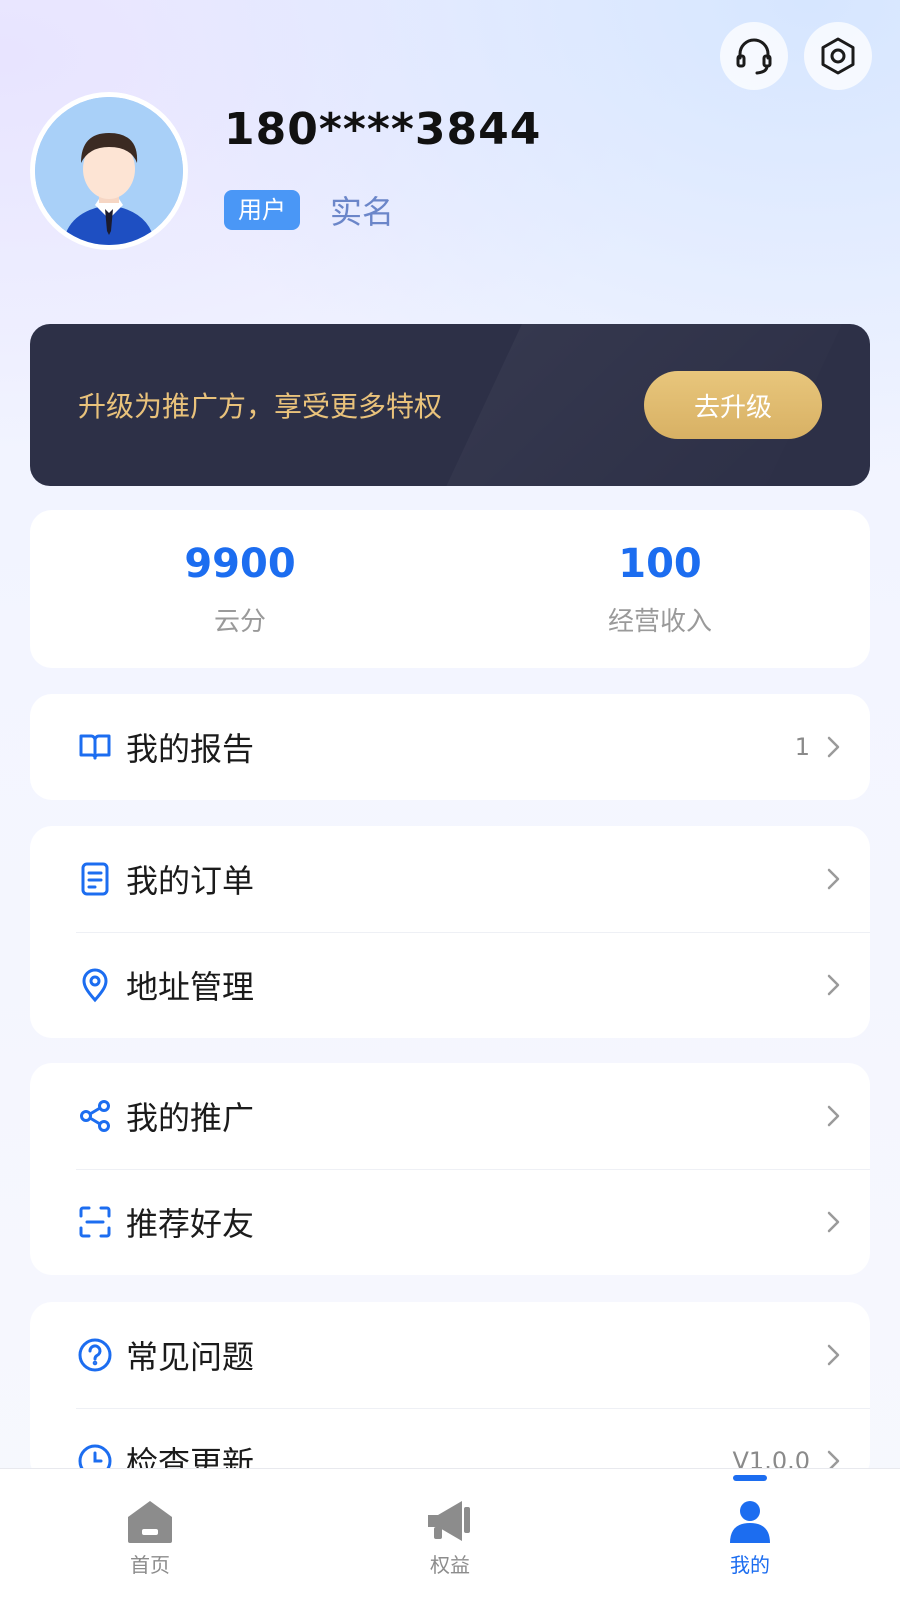  What do you see at coordinates (450, 405) in the screenshot?
I see `upgrade-banner: 升级为推广方，享受更多特权 去升级` at bounding box center [450, 405].